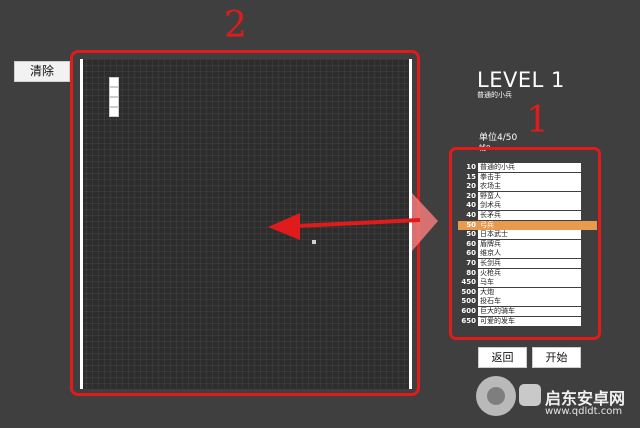  Describe the element at coordinates (42, 71) in the screenshot. I see `clear-button: 清除` at that location.